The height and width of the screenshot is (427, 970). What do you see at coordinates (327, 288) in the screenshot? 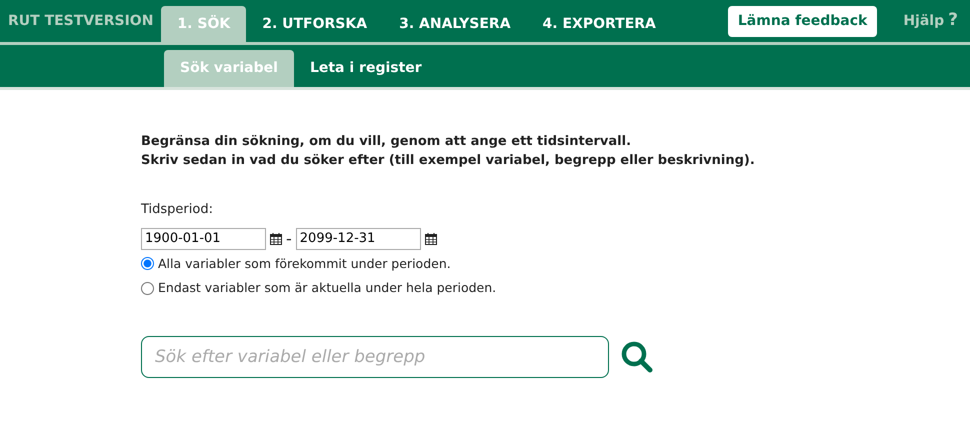
I see `radio-label: Endast variabler som är aktuella under hela perioden.` at bounding box center [327, 288].